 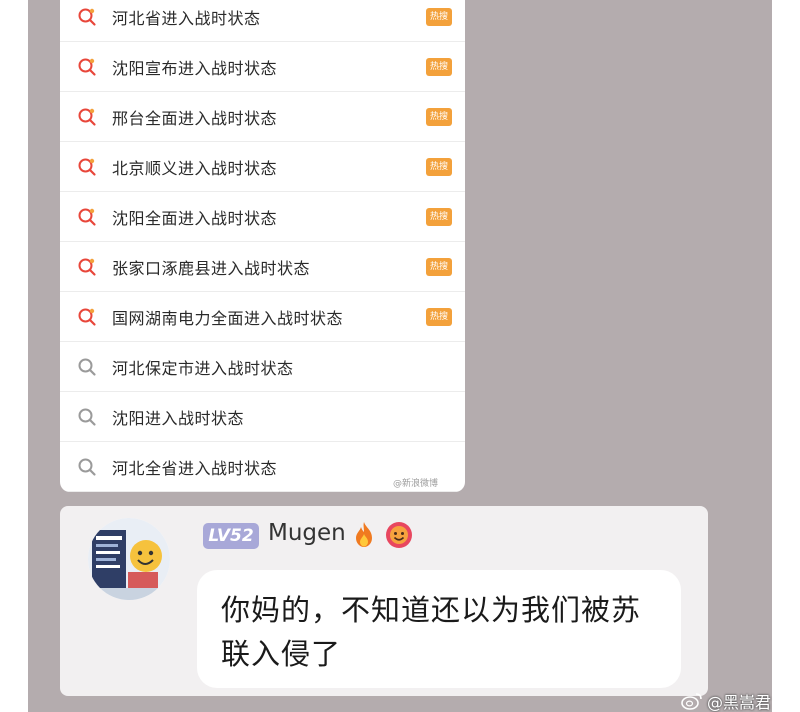 What do you see at coordinates (364, 534) in the screenshot?
I see `flame-icon` at bounding box center [364, 534].